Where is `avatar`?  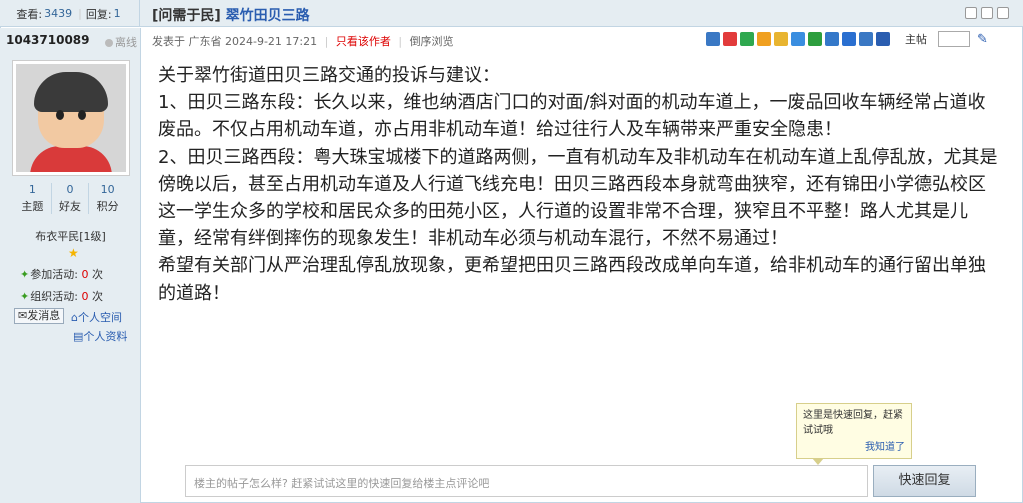 avatar is located at coordinates (71, 118).